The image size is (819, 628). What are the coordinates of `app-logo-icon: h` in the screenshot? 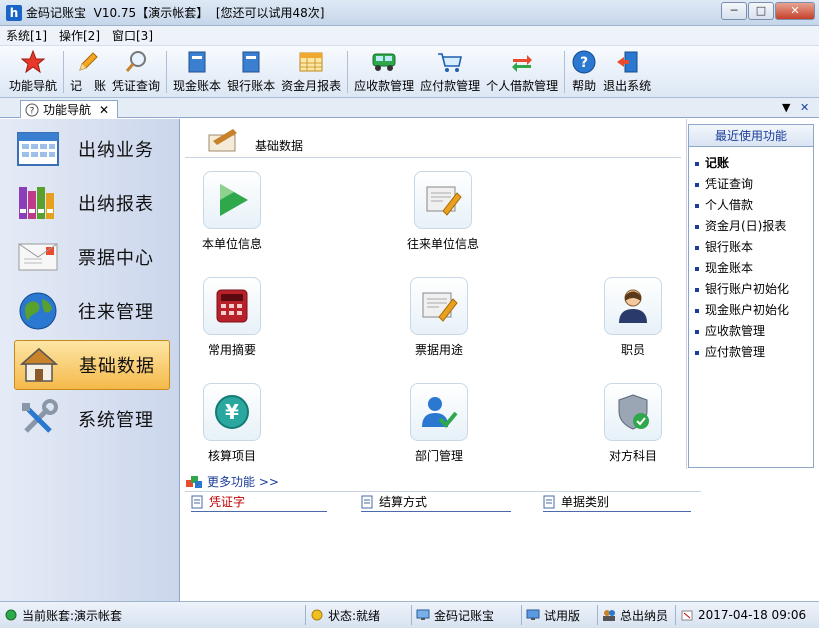 It's located at (14, 12).